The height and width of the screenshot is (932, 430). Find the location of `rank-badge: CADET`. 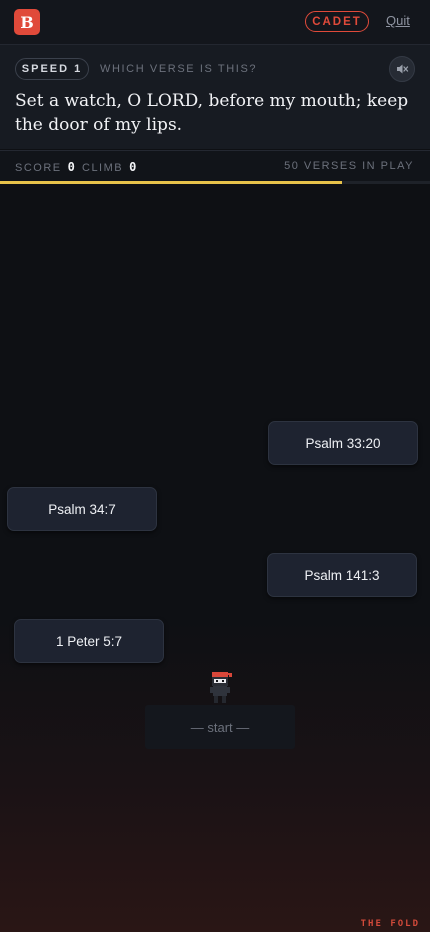

rank-badge: CADET is located at coordinates (337, 21).